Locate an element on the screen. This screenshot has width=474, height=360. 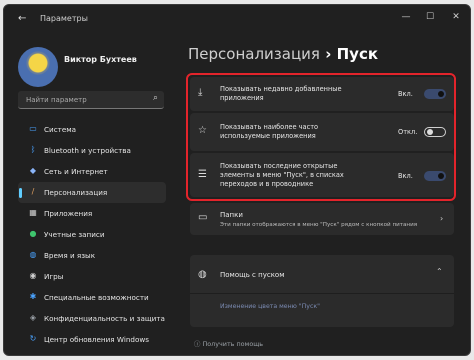
title-bar: ← Параметры — ☐ ✕ is located at coordinates (237, 19).